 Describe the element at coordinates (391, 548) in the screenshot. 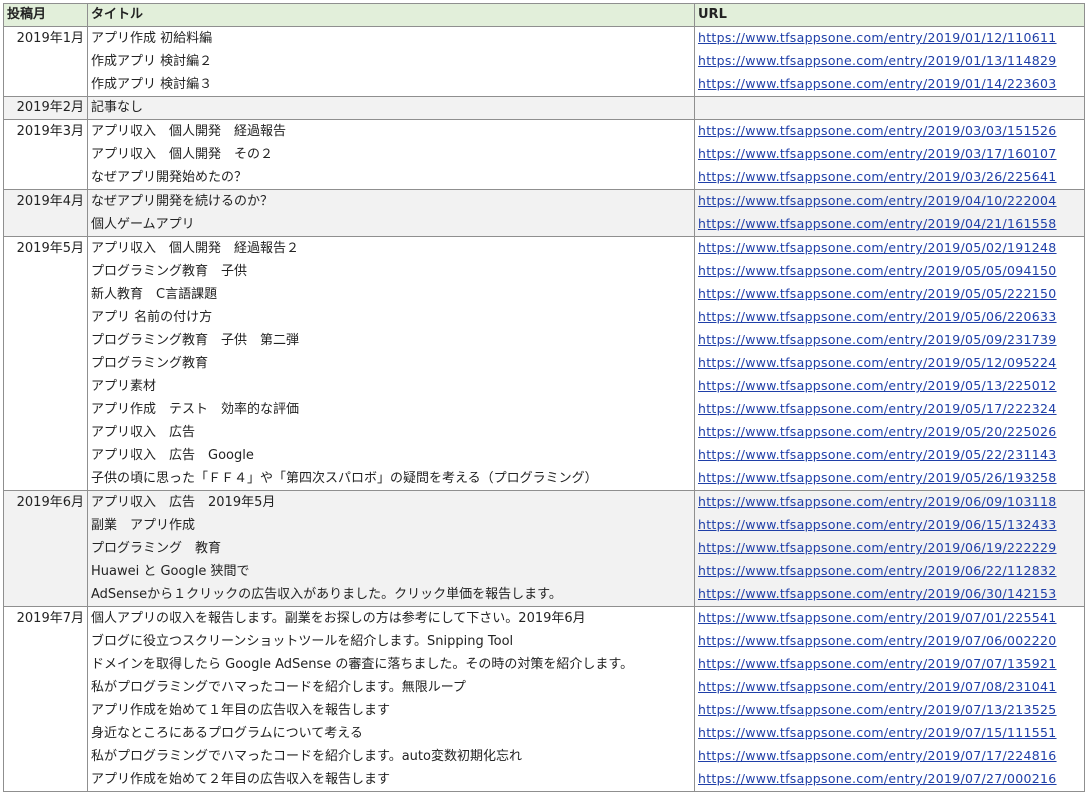

I see `title-cell: プログラミング 教育` at that location.